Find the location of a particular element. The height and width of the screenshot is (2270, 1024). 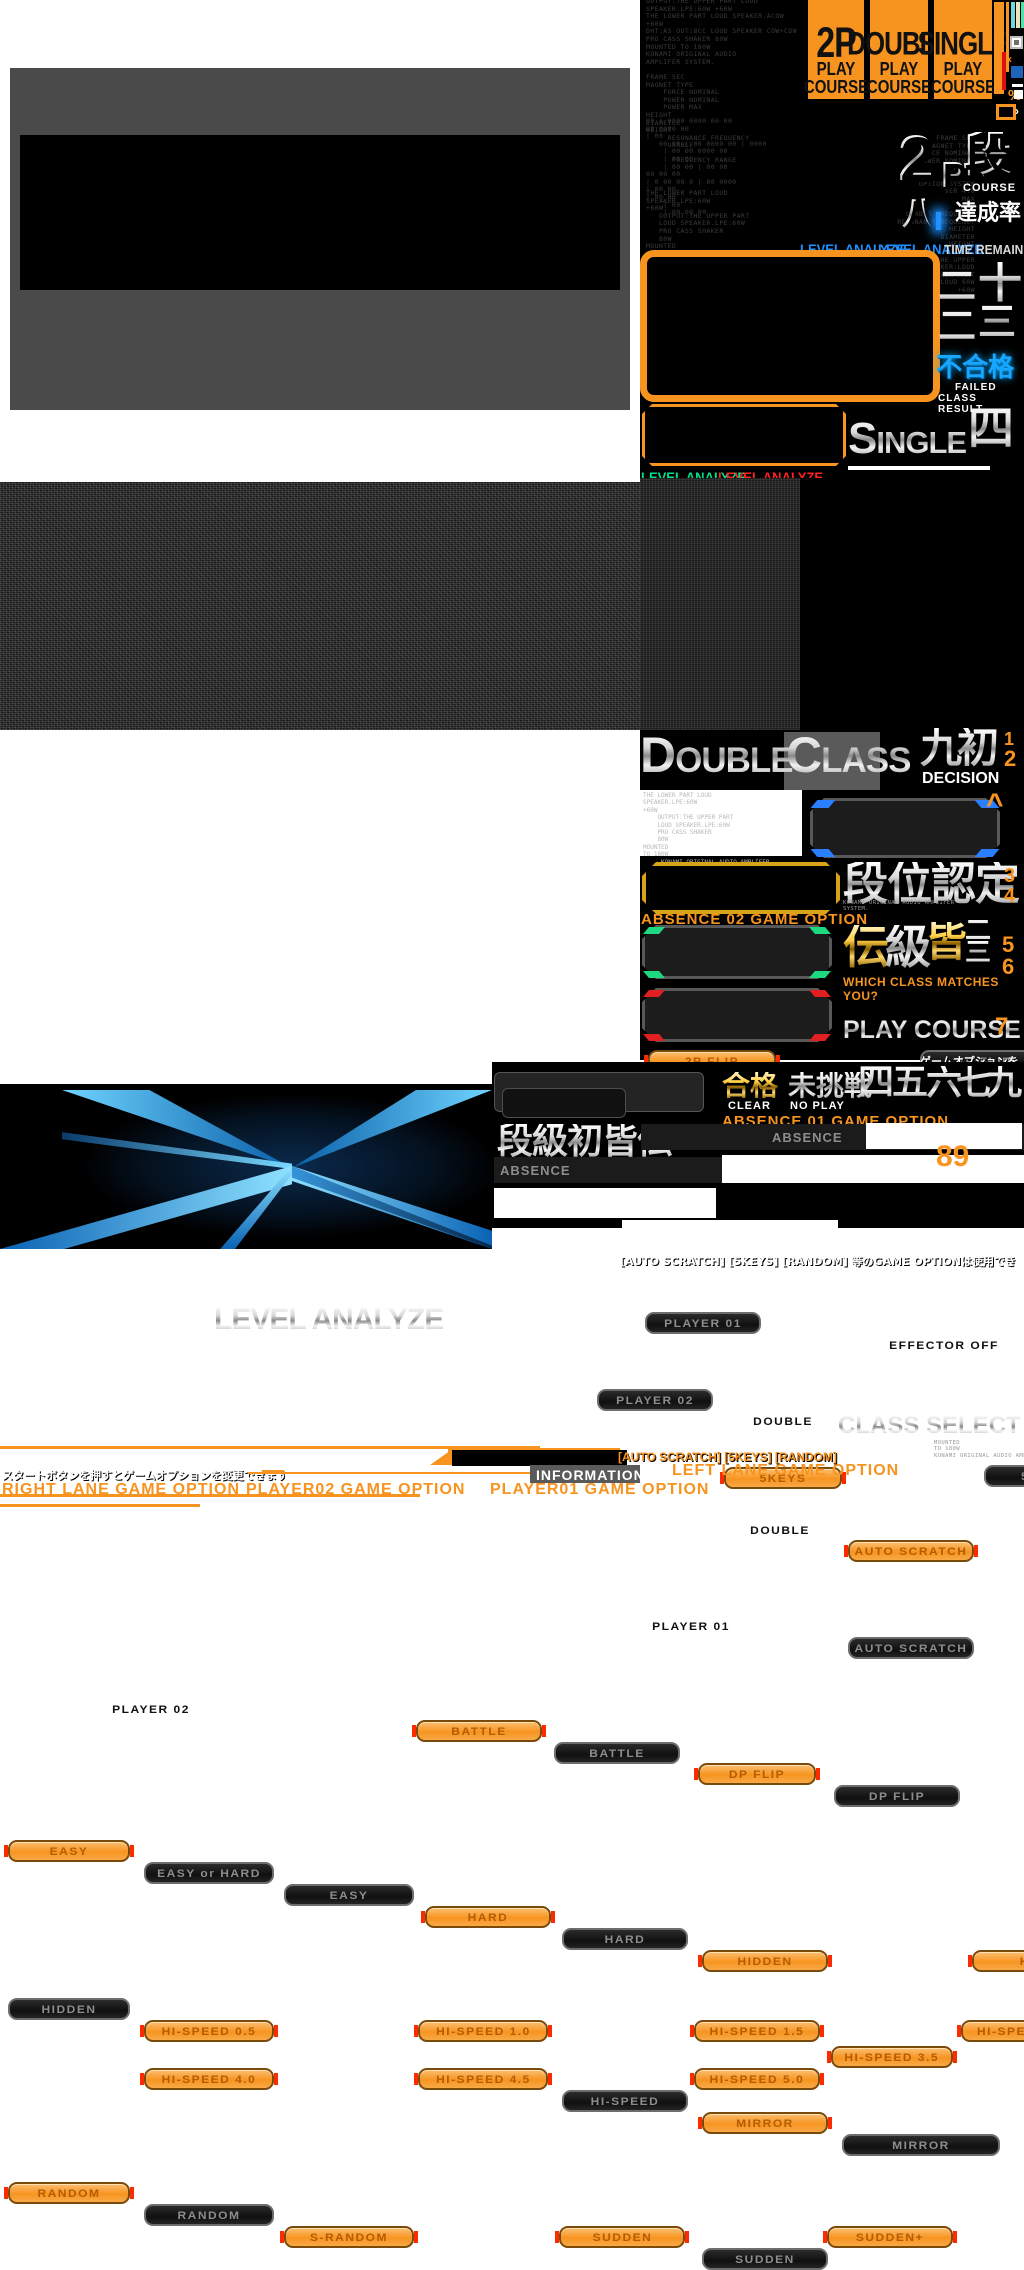

course-2p-line3: COURSE is located at coordinates (836, 87).